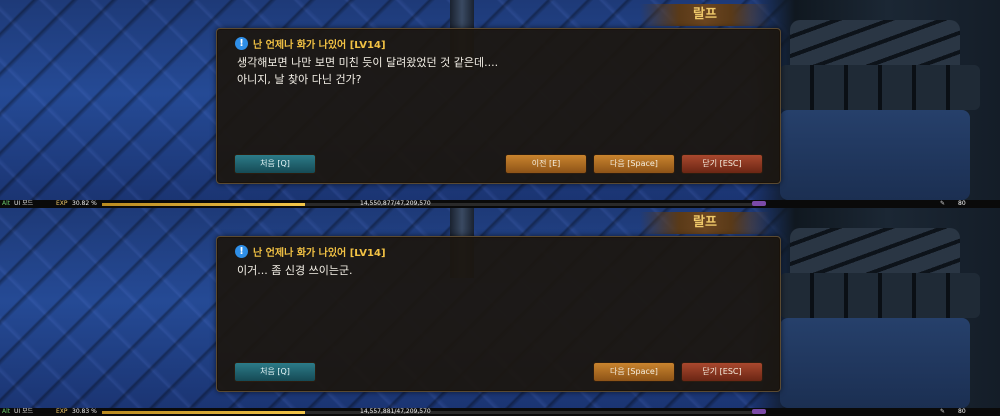 This screenshot has width=1000, height=416. I want to click on exp-percent: 30.82 %, so click(84, 203).